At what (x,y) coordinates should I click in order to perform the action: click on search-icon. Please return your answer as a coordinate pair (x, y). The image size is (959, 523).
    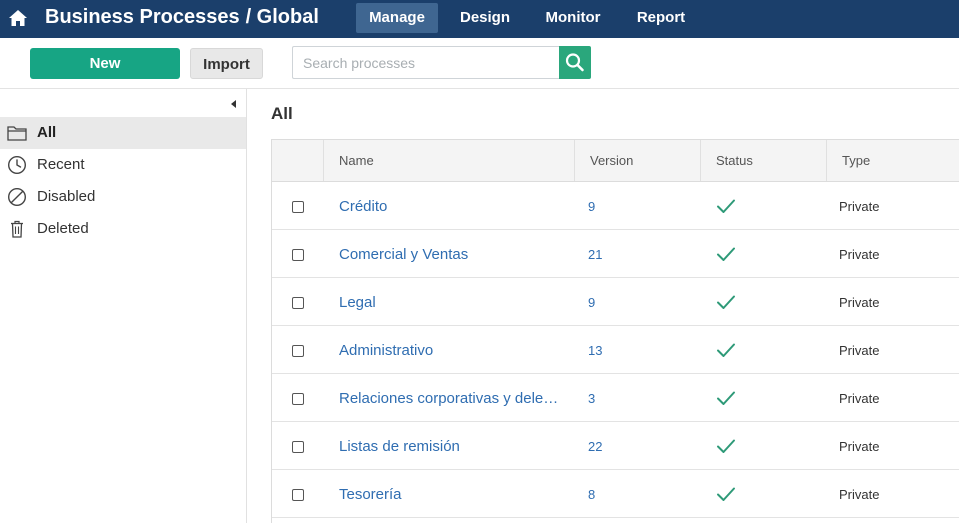
    Looking at the image, I should click on (574, 62).